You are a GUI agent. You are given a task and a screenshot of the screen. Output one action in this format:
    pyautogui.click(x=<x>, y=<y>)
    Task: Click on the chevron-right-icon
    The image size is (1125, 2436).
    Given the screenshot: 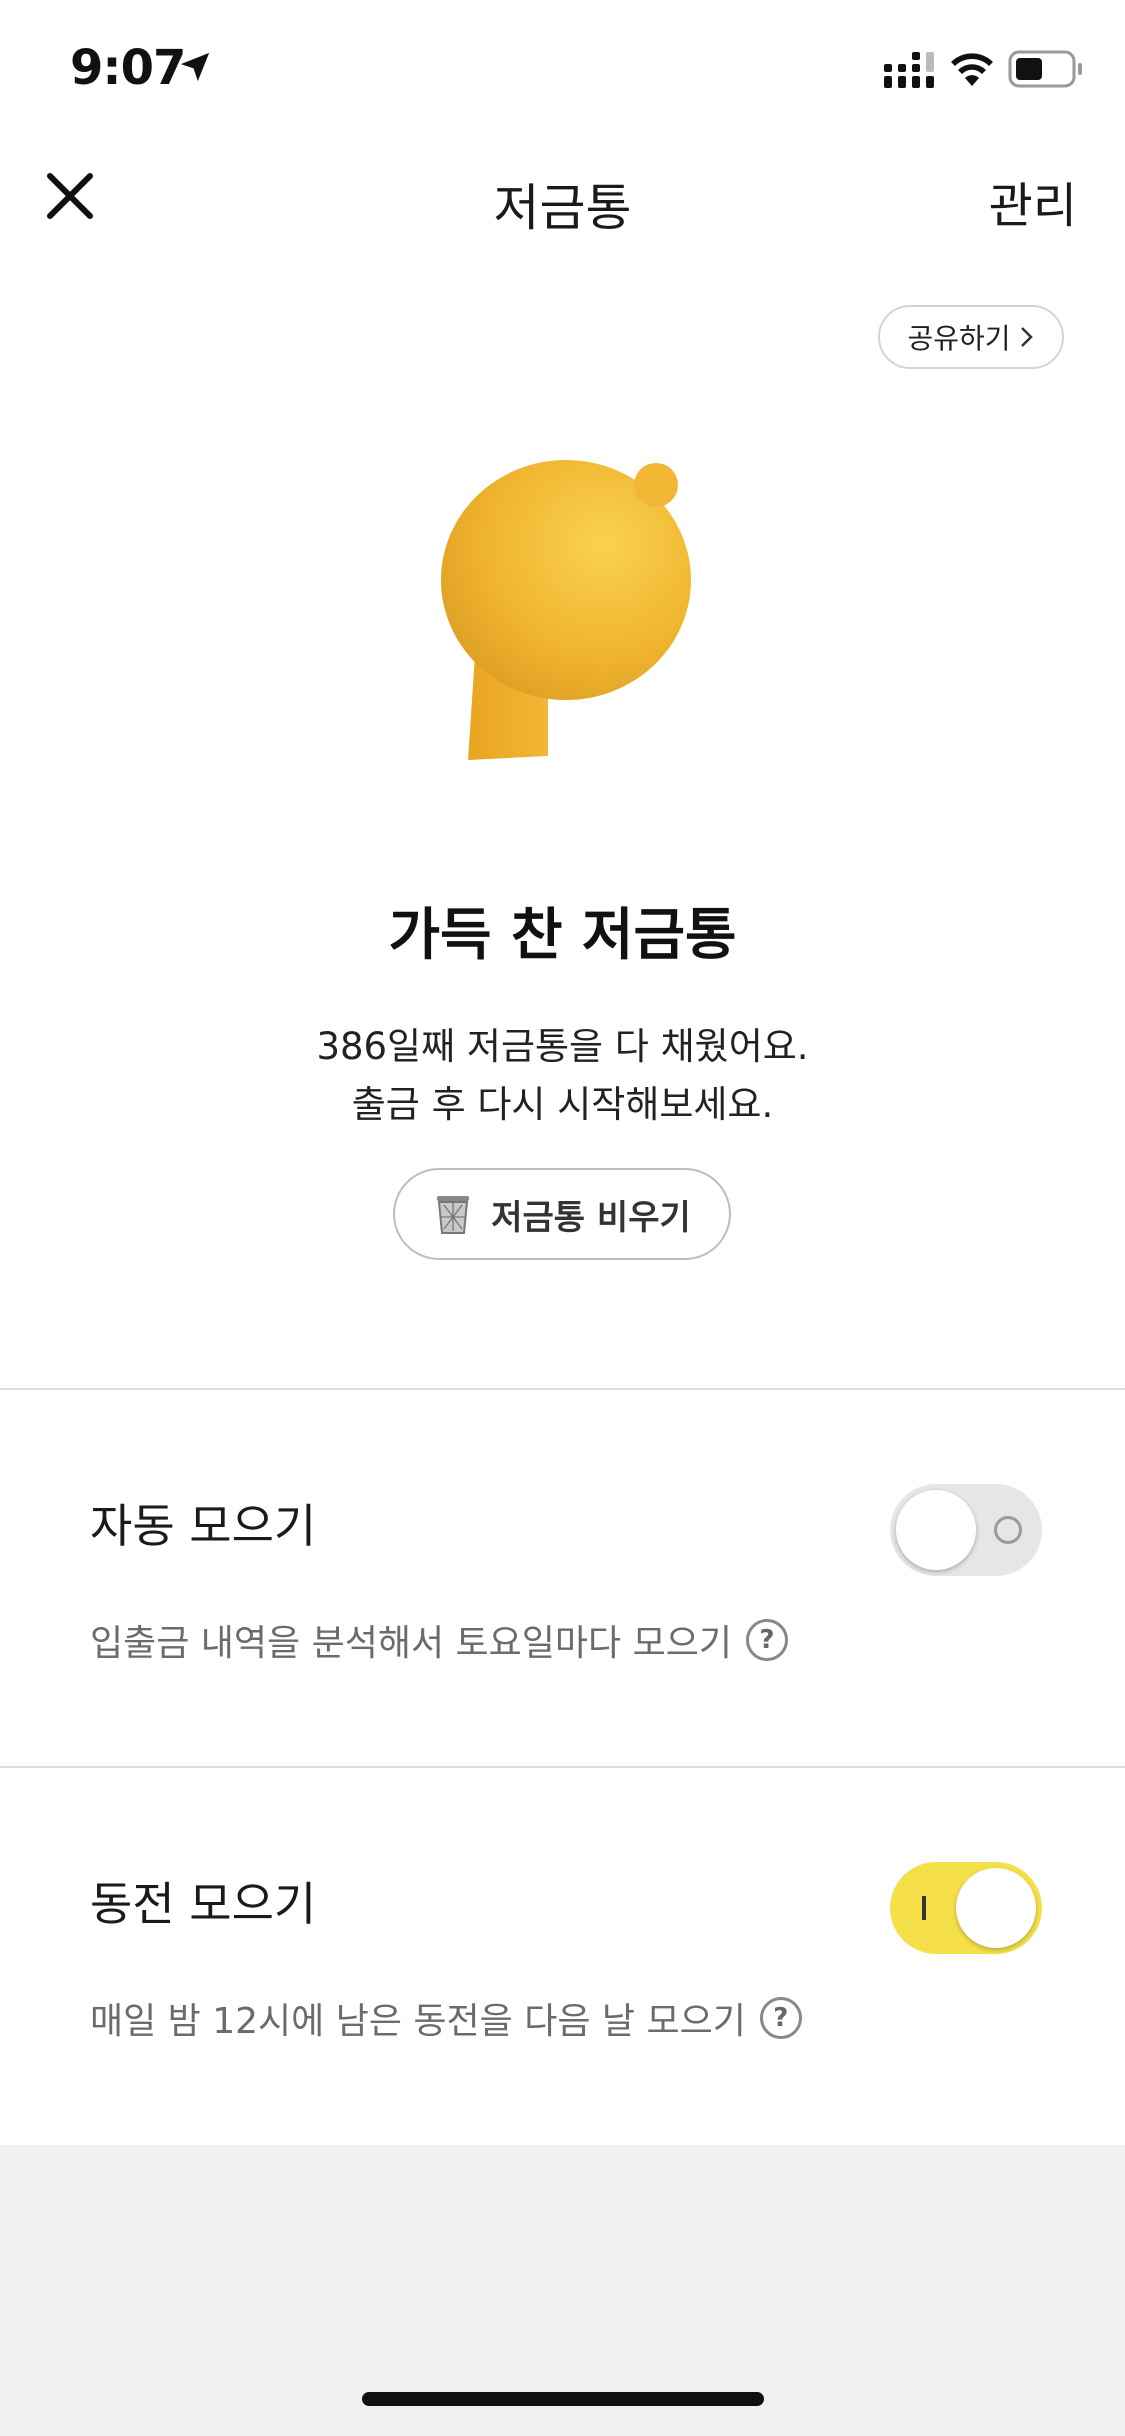 What is the action you would take?
    pyautogui.click(x=1026, y=337)
    